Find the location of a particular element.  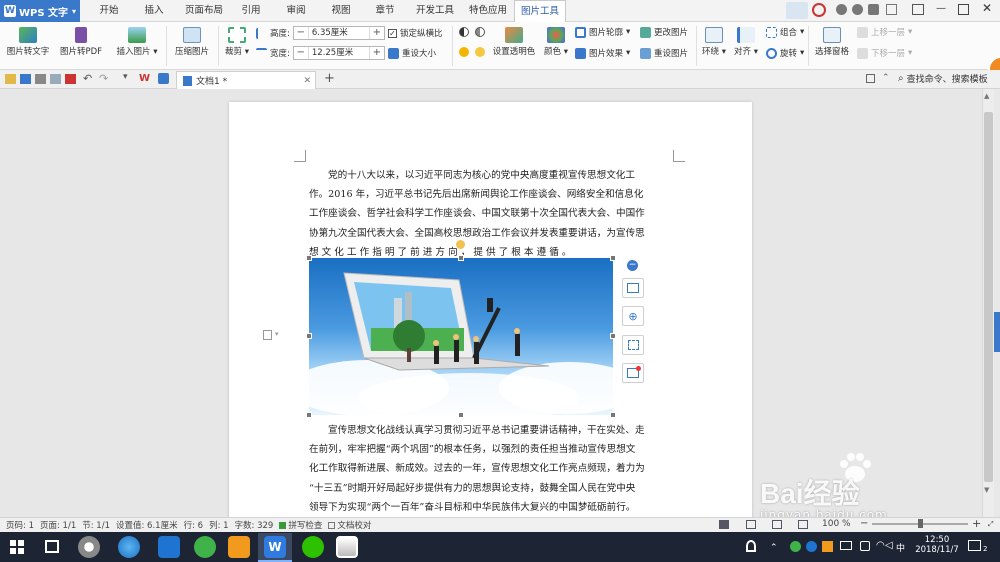

lock-ratio-checkbox: ✓ 锁定纵横比 is located at coordinates (415, 33).